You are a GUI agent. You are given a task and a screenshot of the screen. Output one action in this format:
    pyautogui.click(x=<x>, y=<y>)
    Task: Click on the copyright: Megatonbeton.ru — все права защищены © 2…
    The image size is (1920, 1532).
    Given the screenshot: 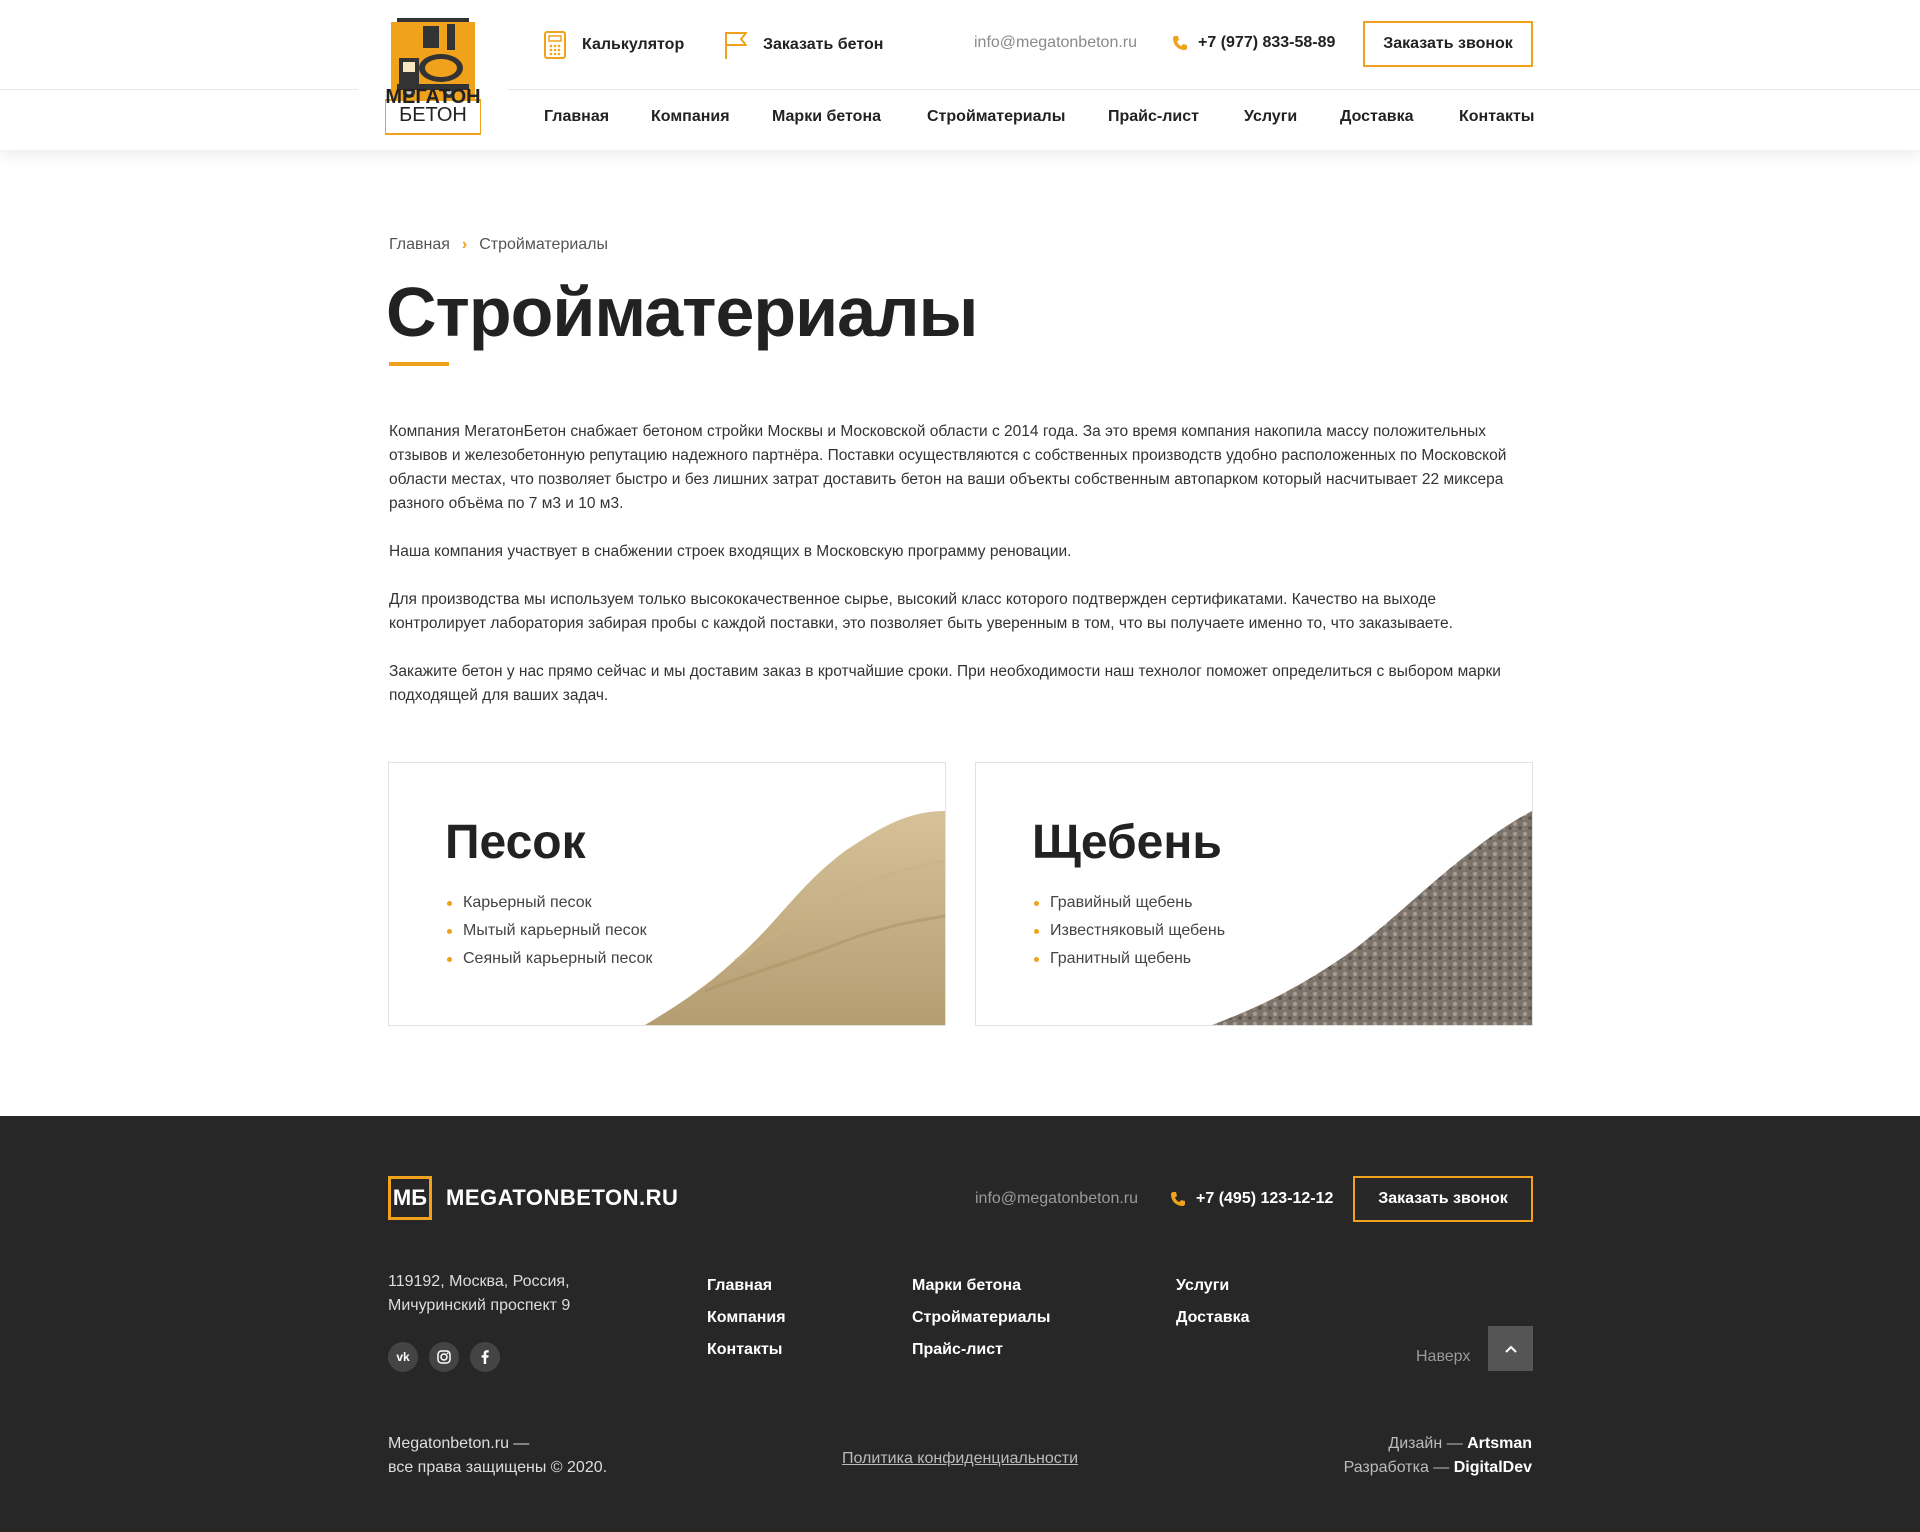 What is the action you would take?
    pyautogui.click(x=497, y=1456)
    